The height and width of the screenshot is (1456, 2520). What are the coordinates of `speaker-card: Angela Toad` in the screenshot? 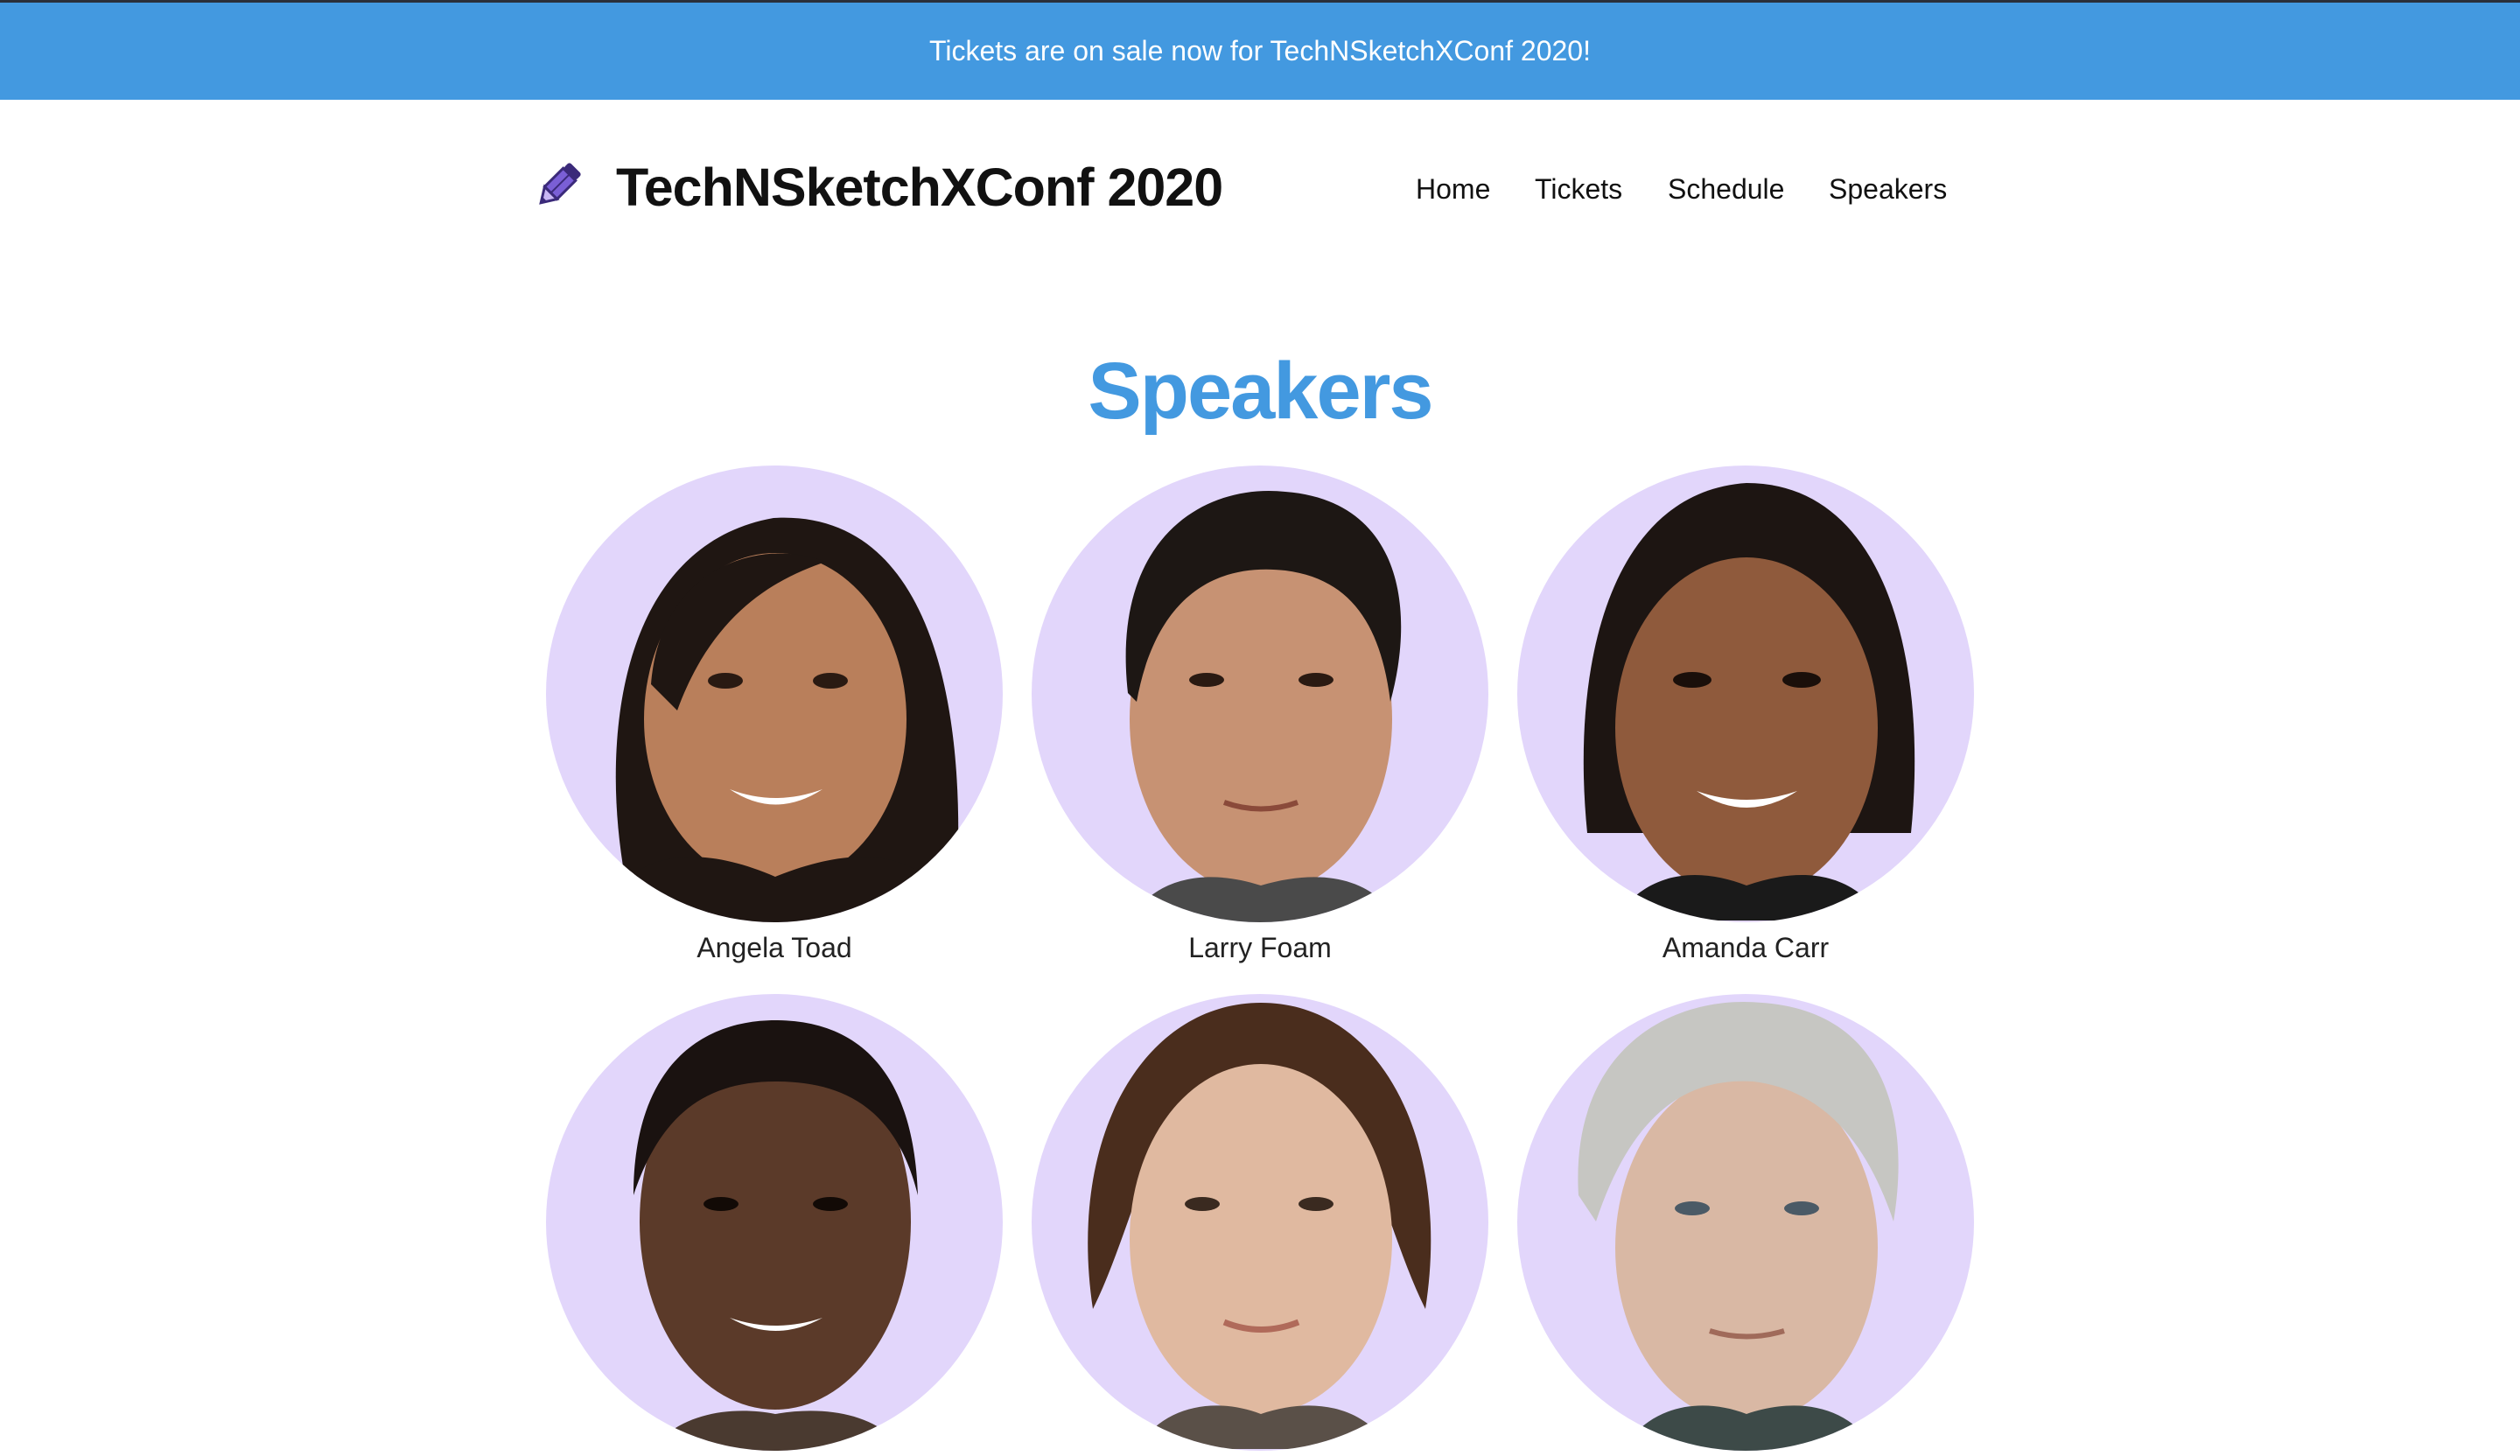 It's located at (774, 717).